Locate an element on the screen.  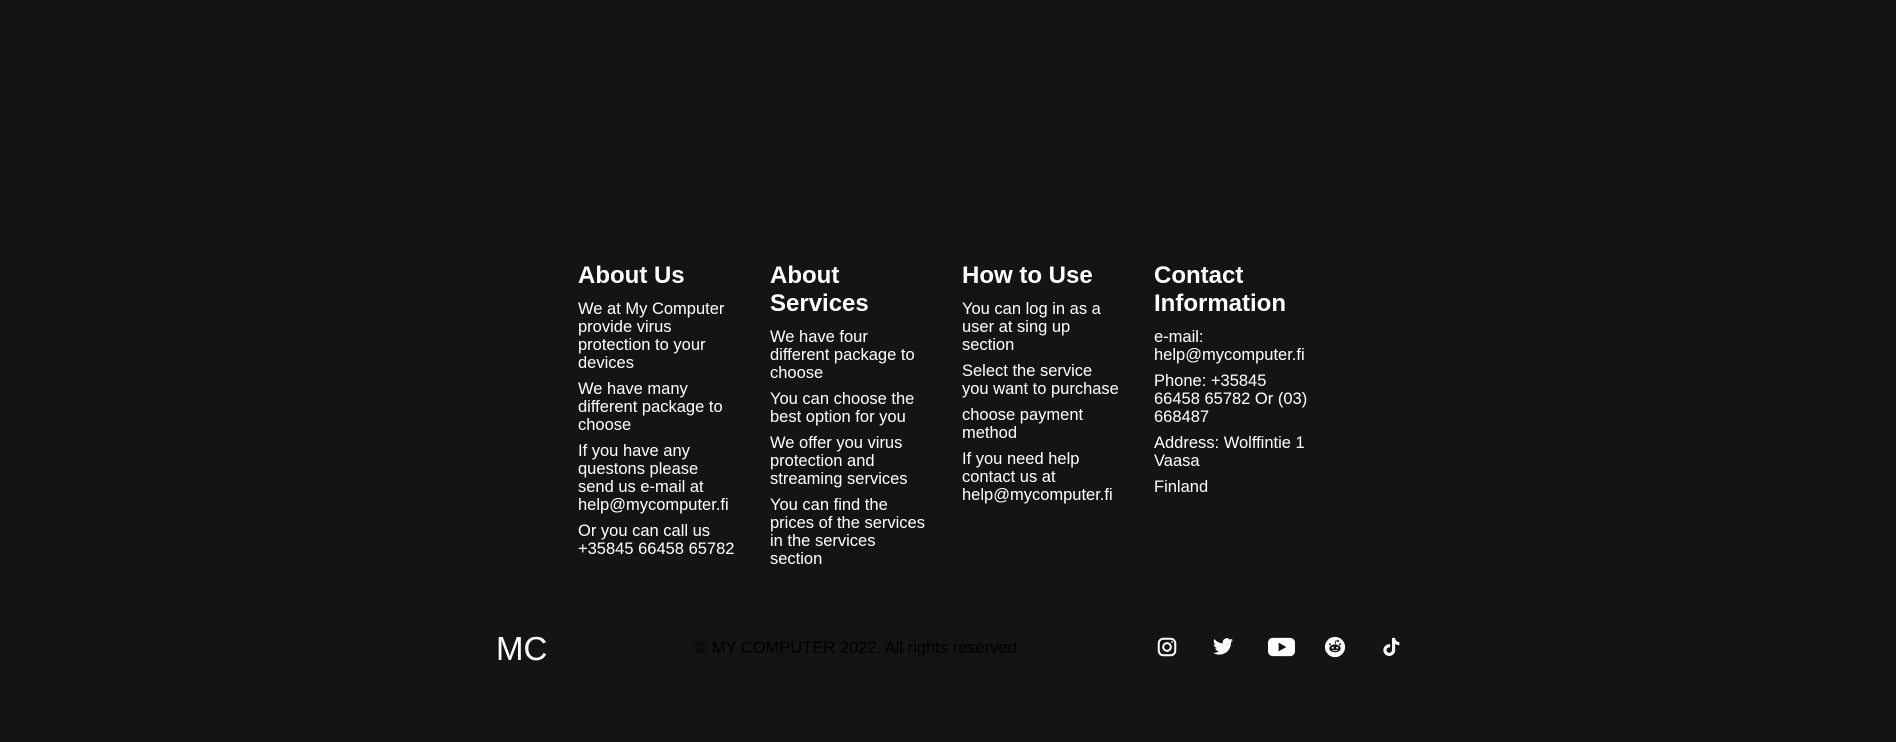
column-text: You can choose the best option for you is located at coordinates (842, 408).